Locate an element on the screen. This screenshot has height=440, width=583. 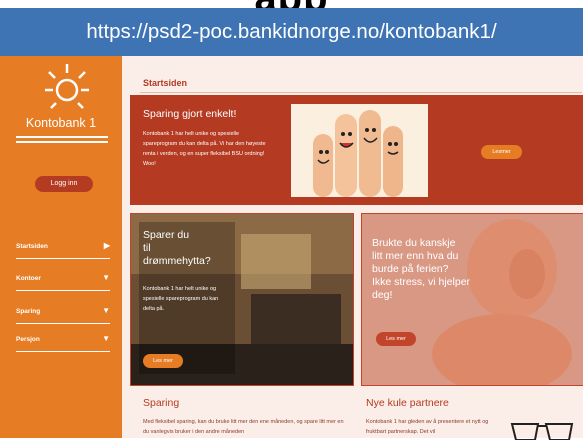
card-title: burde på ferien? is located at coordinates (410, 269).